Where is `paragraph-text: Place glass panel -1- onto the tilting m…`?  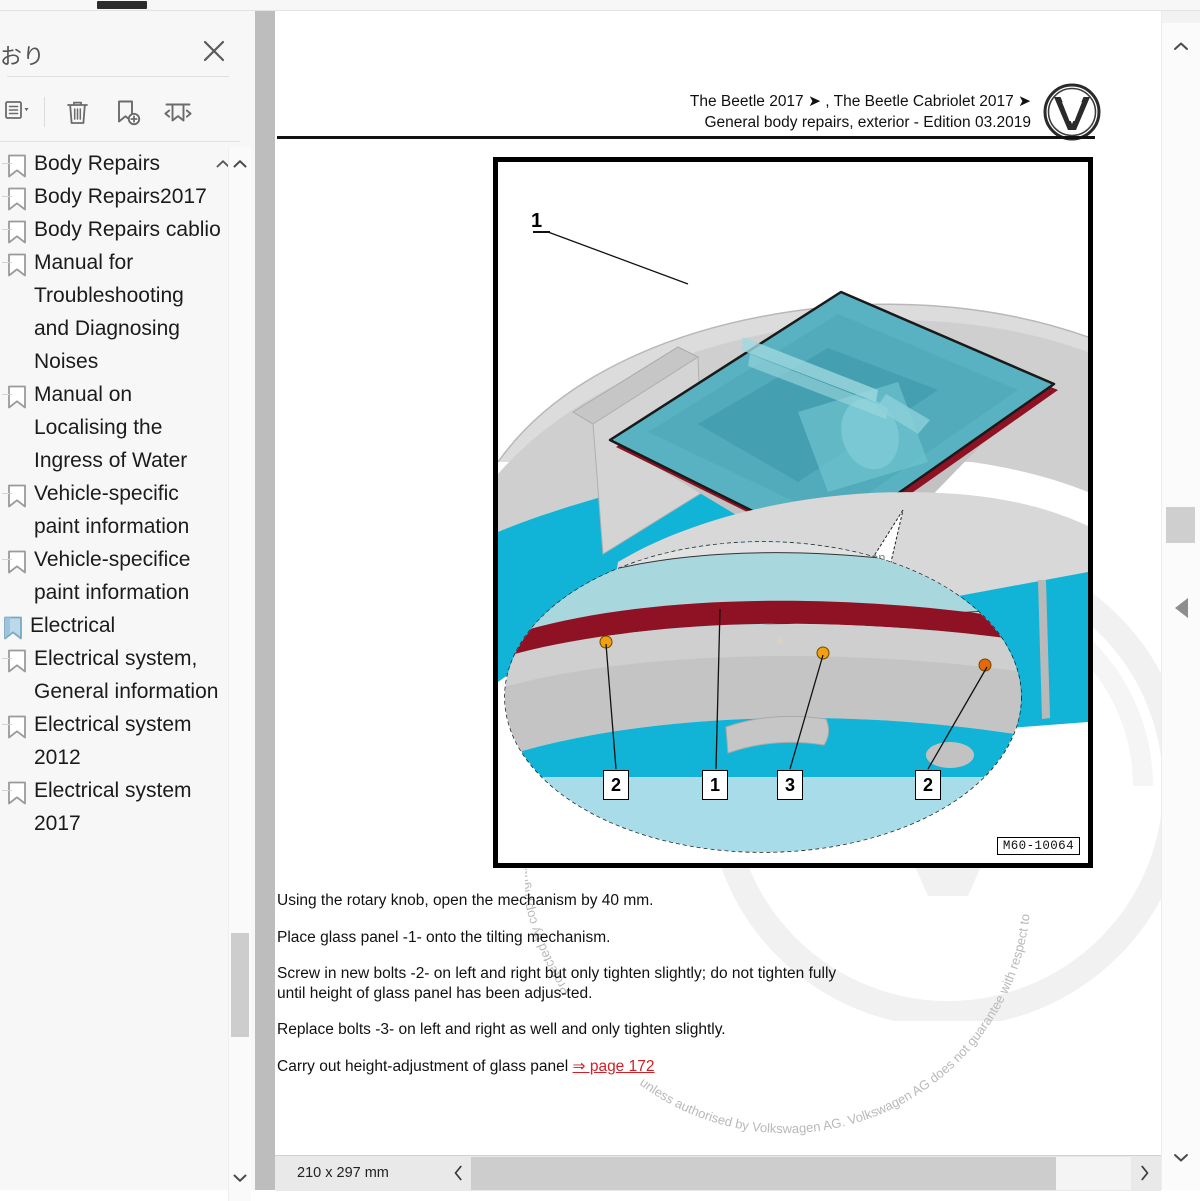 paragraph-text: Place glass panel -1- onto the tilting m… is located at coordinates (444, 937).